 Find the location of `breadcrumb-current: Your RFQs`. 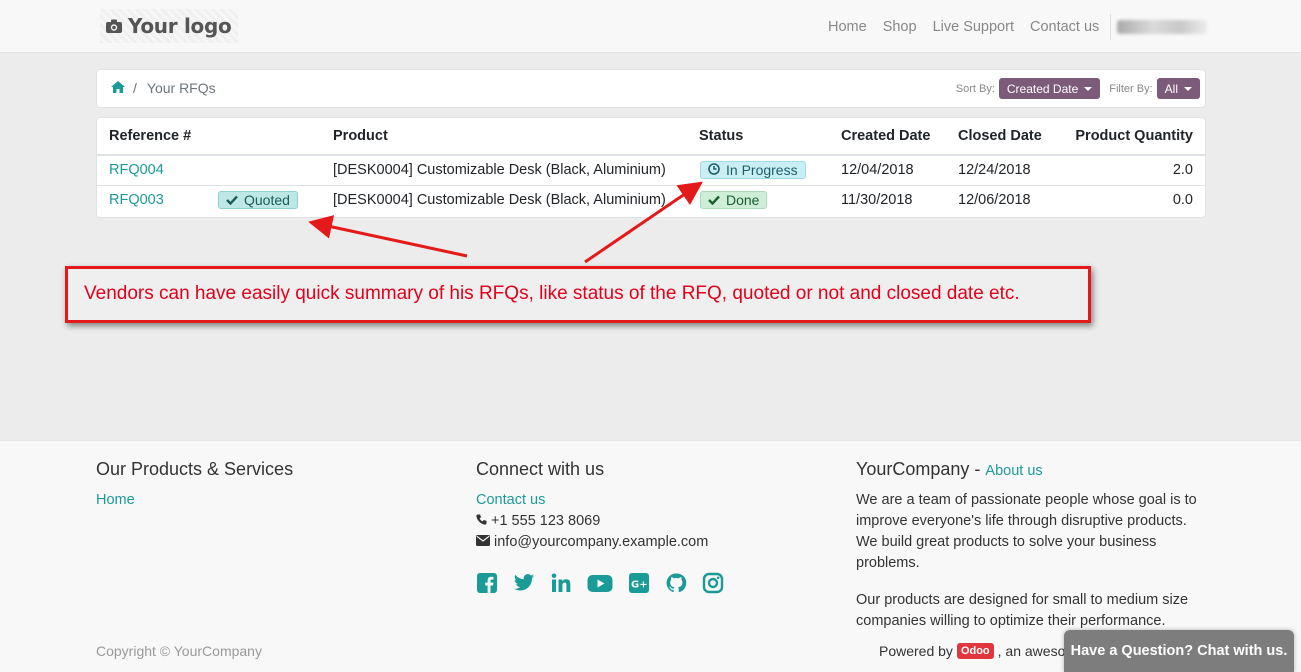

breadcrumb-current: Your RFQs is located at coordinates (181, 88).